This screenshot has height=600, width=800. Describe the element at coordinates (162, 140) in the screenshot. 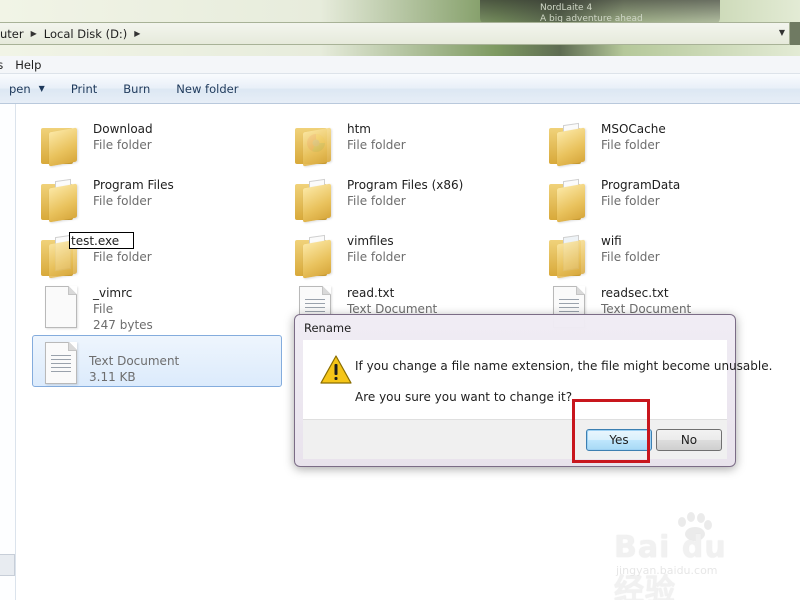

I see `list-item: Download File folder` at that location.